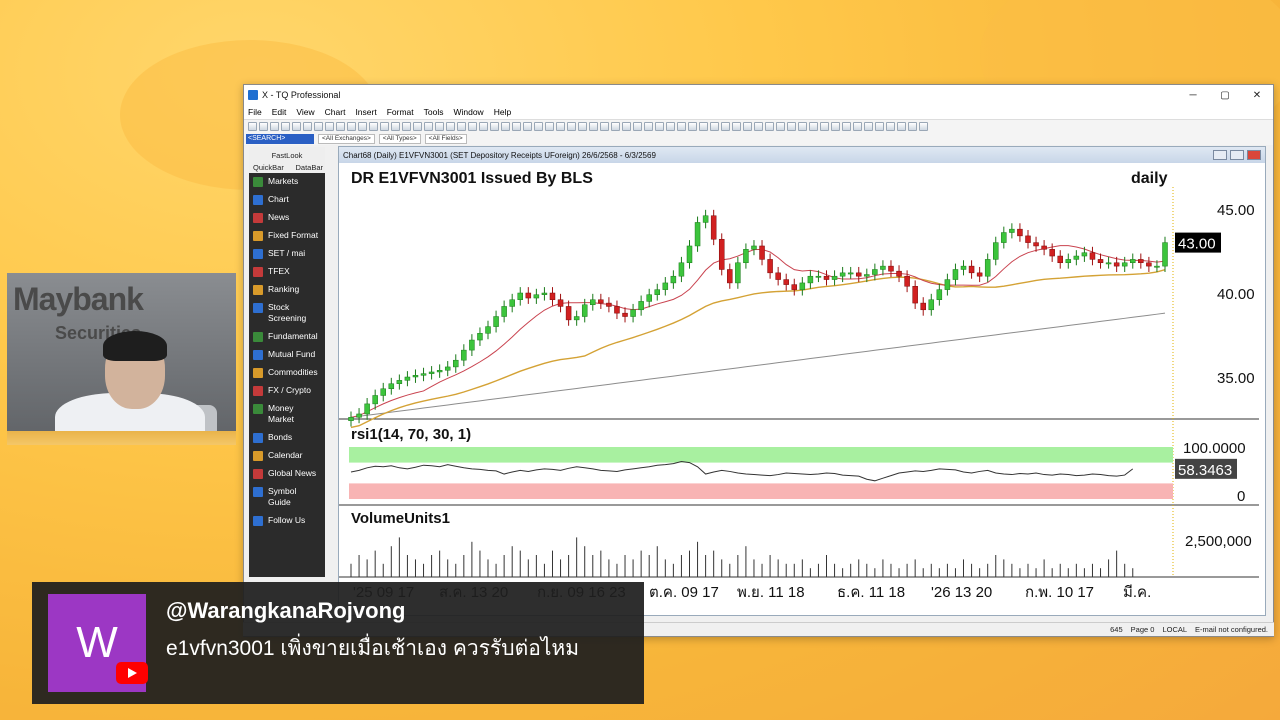 This screenshot has width=1280, height=720. I want to click on menu-window: Window, so click(468, 112).